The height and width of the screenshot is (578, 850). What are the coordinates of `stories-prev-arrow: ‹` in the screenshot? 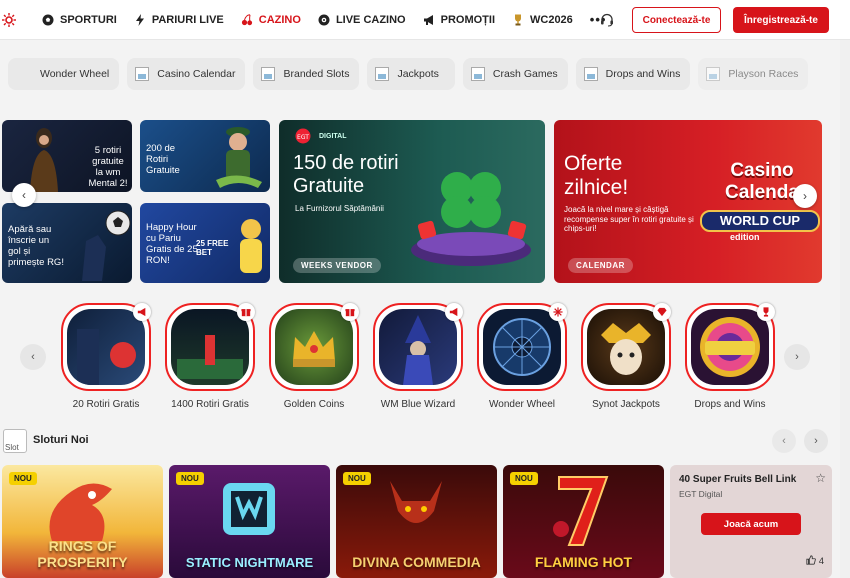 It's located at (33, 357).